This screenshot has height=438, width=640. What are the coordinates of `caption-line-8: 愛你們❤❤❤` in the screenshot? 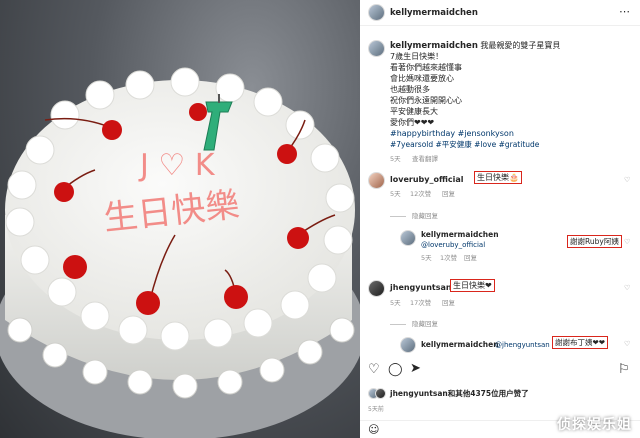 It's located at (412, 122).